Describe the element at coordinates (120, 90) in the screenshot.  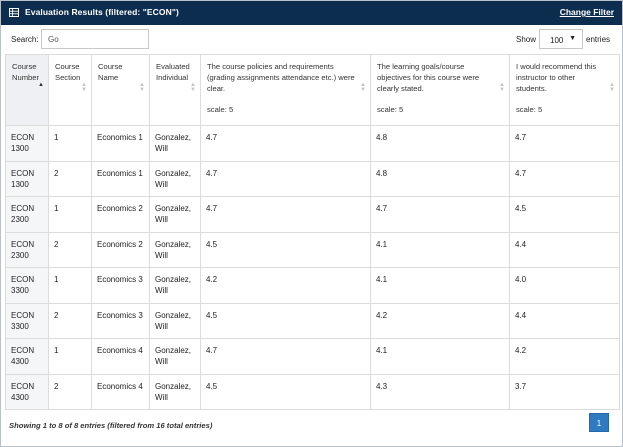
I see `column-header-course-name: Course Name ▲ ▼` at that location.